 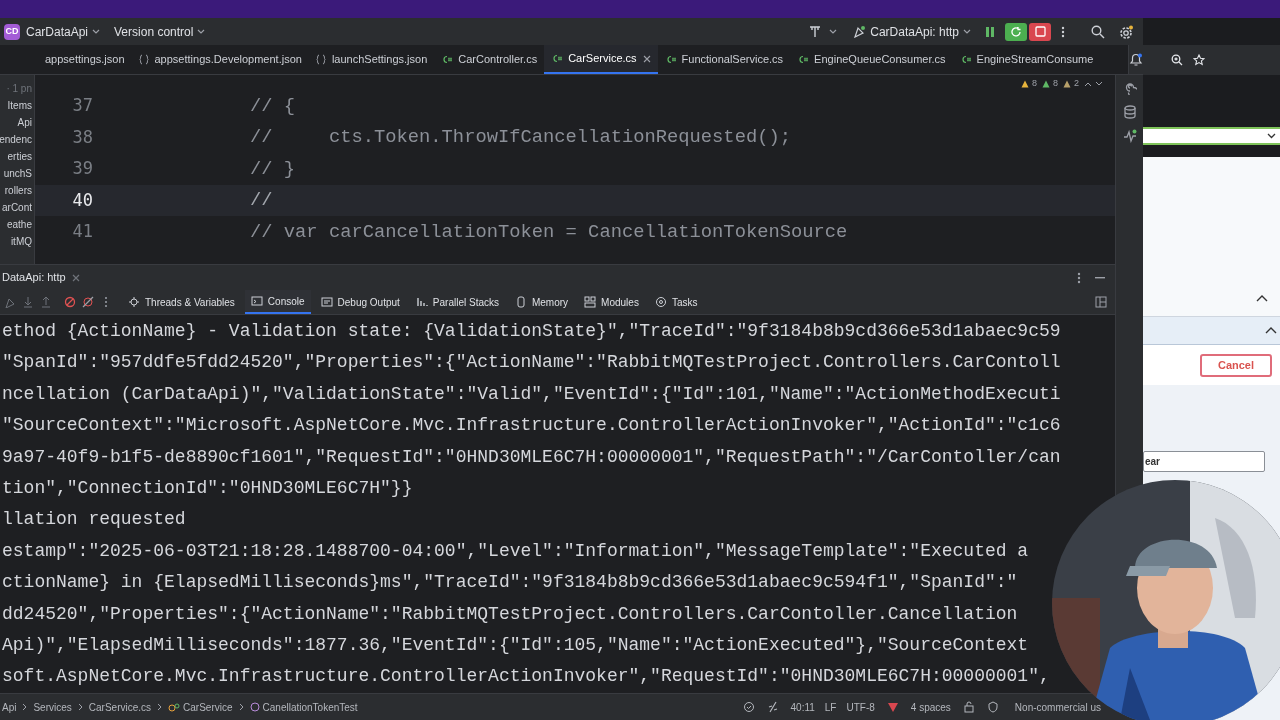 What do you see at coordinates (1177, 60) in the screenshot?
I see `zoom-icon` at bounding box center [1177, 60].